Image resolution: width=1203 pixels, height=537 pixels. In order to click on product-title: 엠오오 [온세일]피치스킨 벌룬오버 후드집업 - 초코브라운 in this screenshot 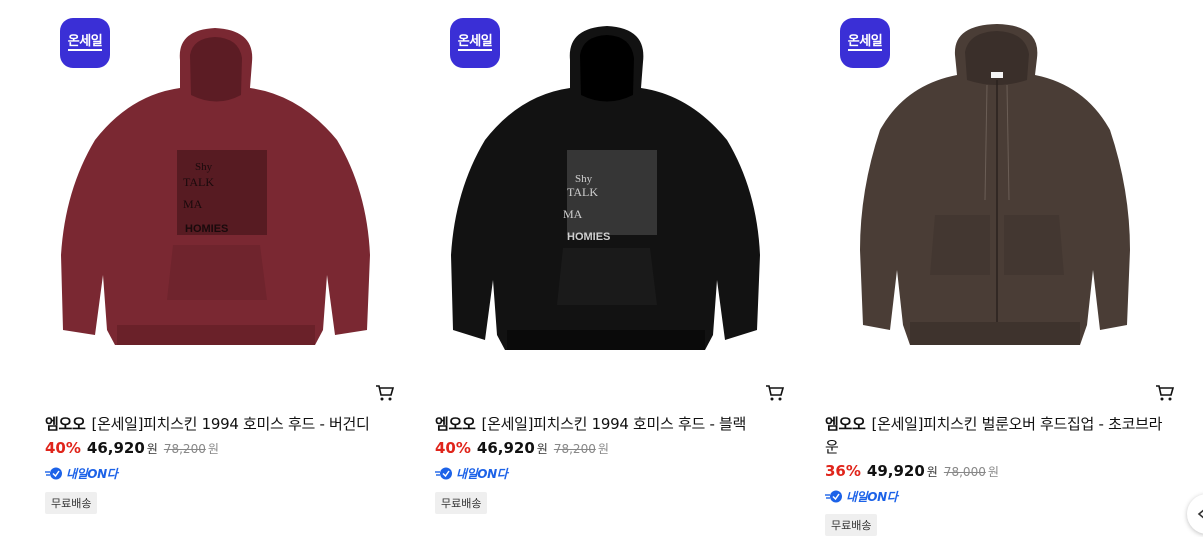, I will do `click(999, 436)`.